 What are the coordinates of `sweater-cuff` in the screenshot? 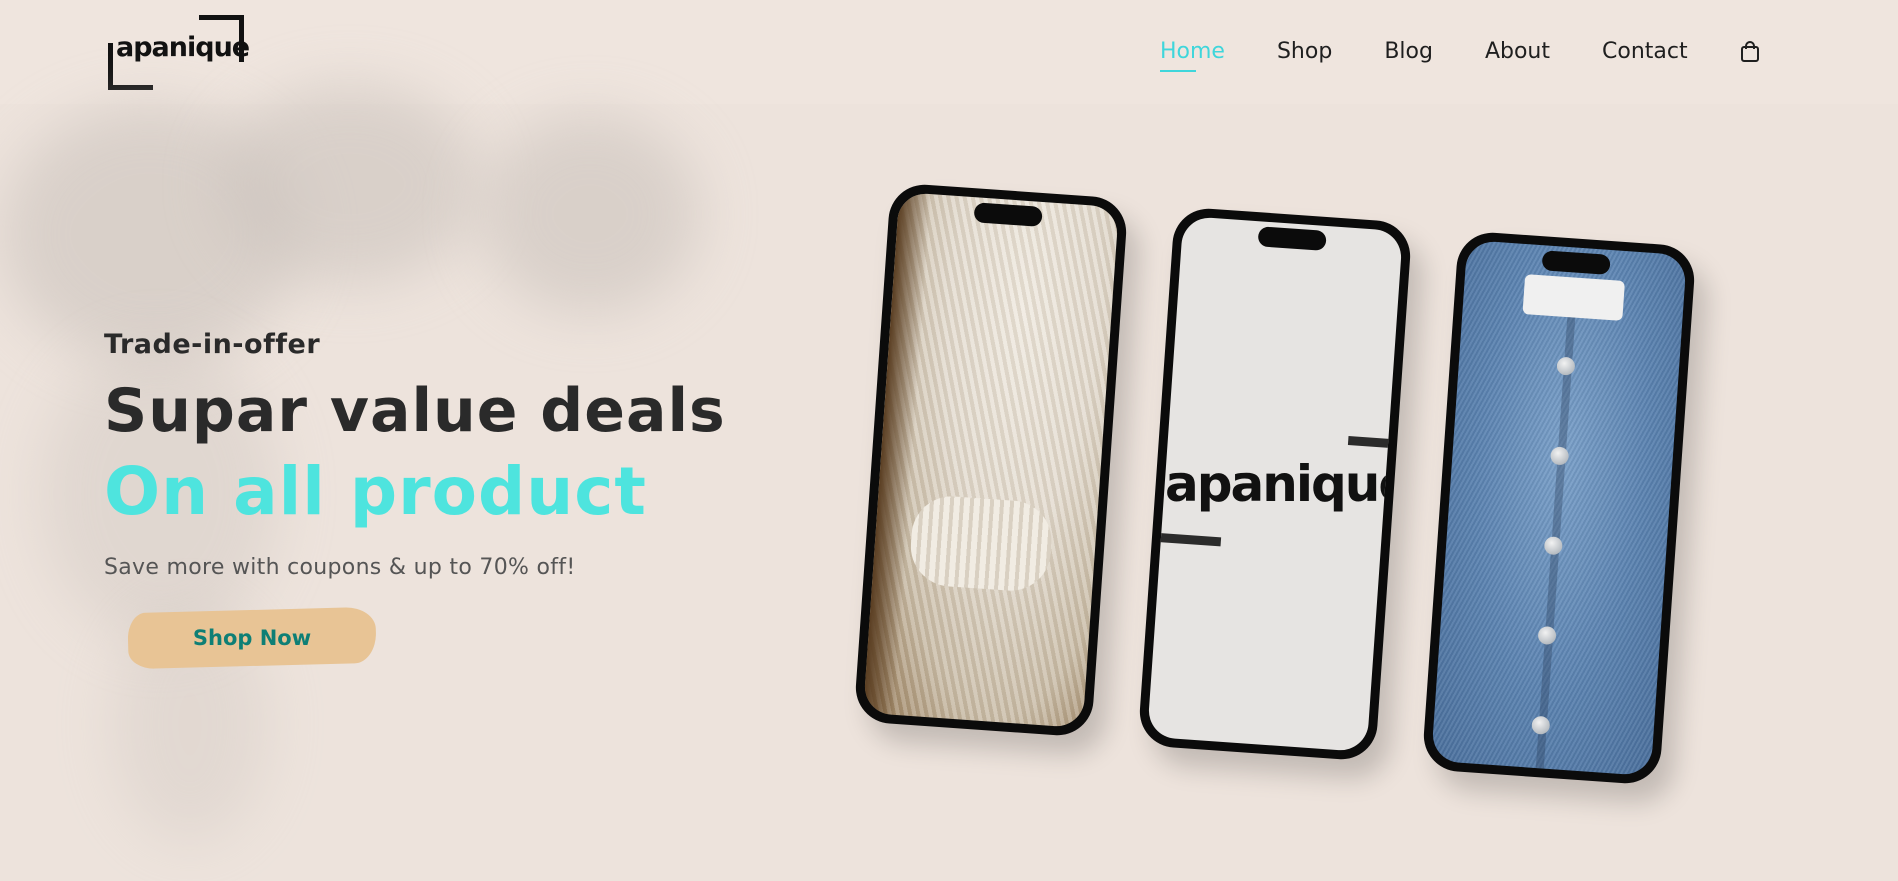 It's located at (981, 543).